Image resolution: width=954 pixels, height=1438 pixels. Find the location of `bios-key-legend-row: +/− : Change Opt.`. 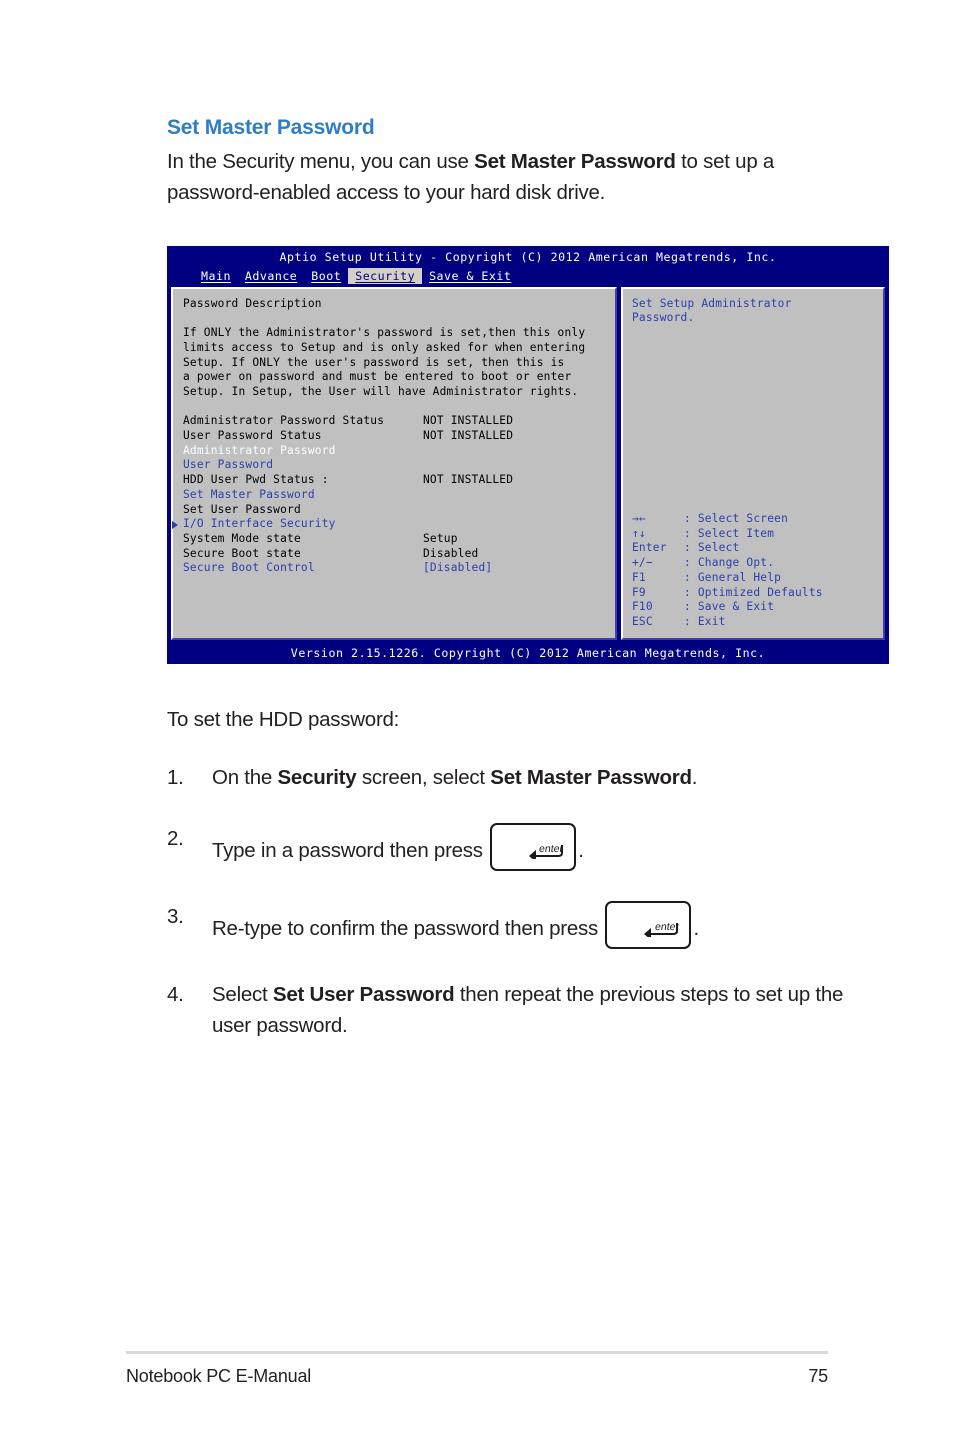

bios-key-legend-row: +/− : Change Opt. is located at coordinates (727, 563).